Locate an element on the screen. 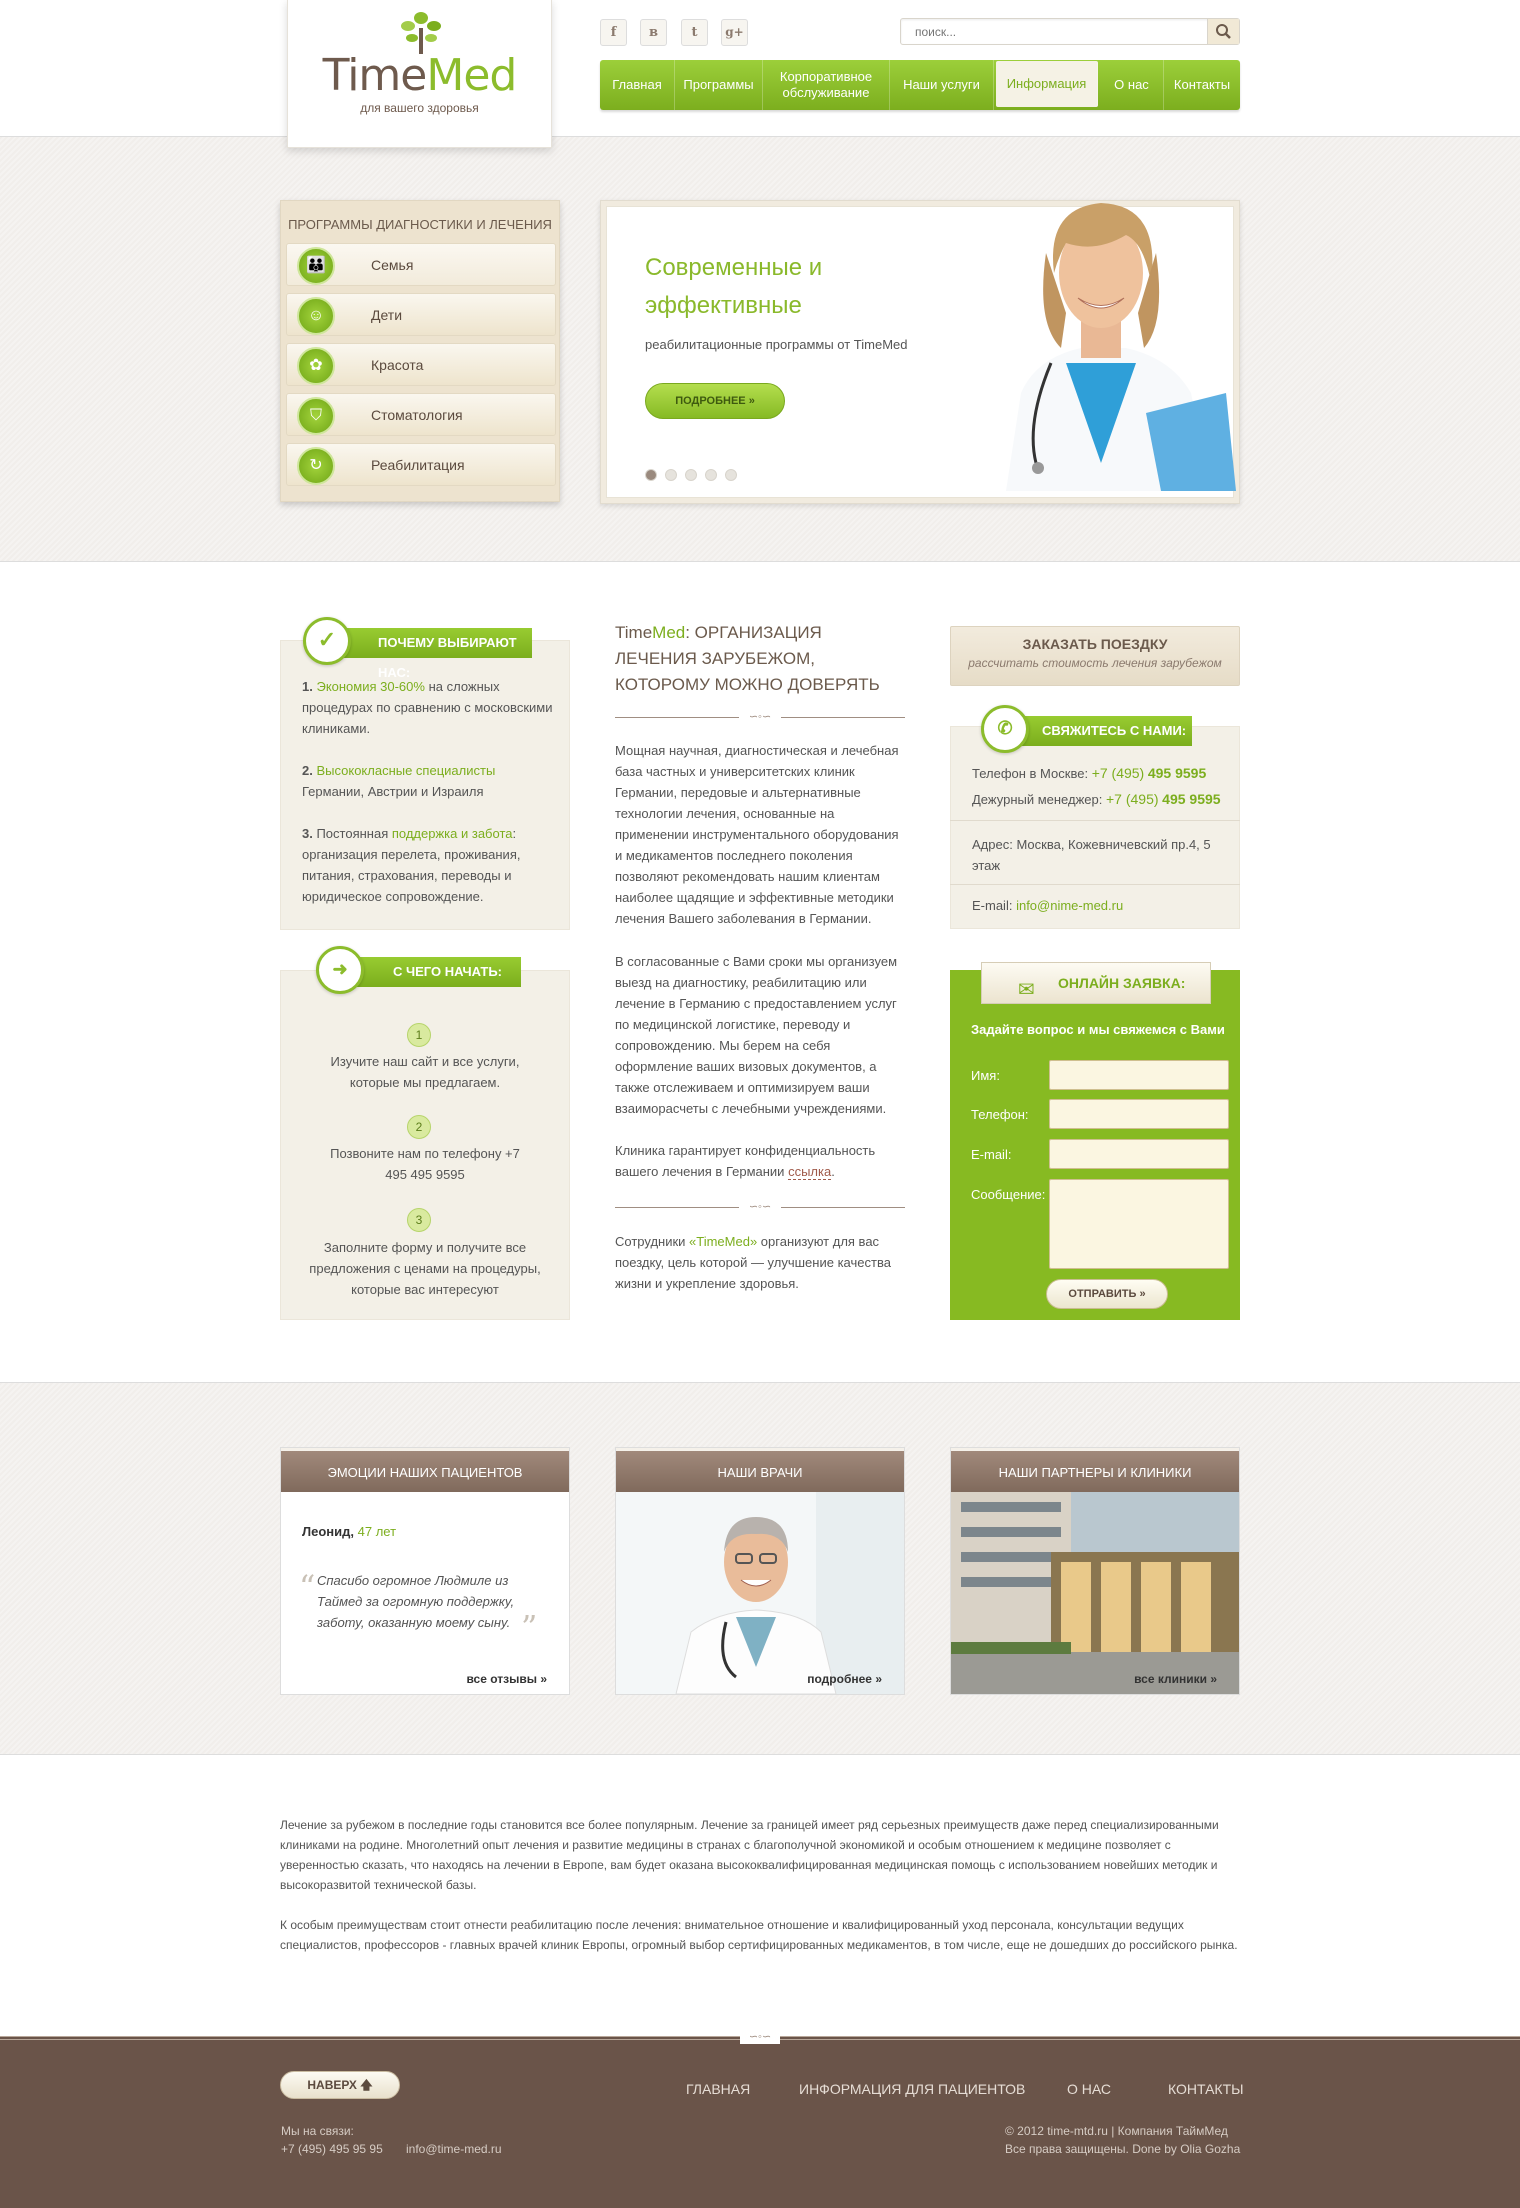 The height and width of the screenshot is (2208, 1520). message-label: Сообщение: is located at coordinates (1008, 1194).